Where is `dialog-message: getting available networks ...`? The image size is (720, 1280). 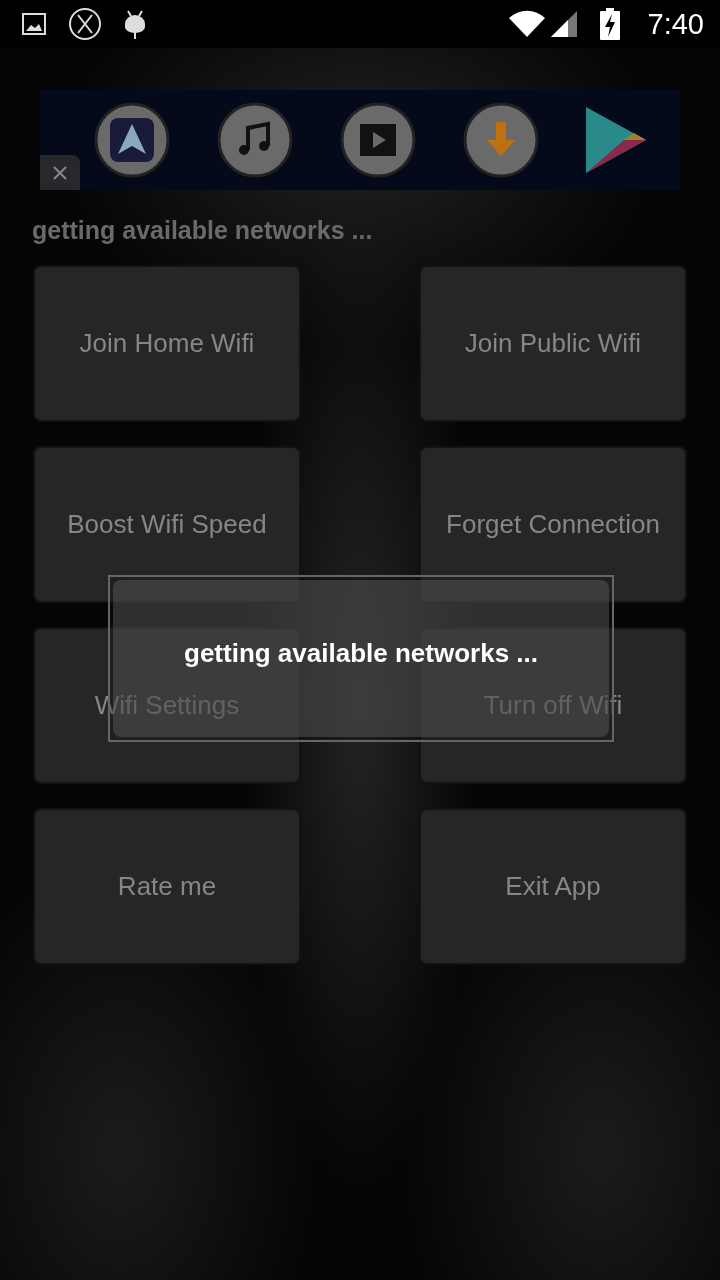 dialog-message: getting available networks ... is located at coordinates (361, 654).